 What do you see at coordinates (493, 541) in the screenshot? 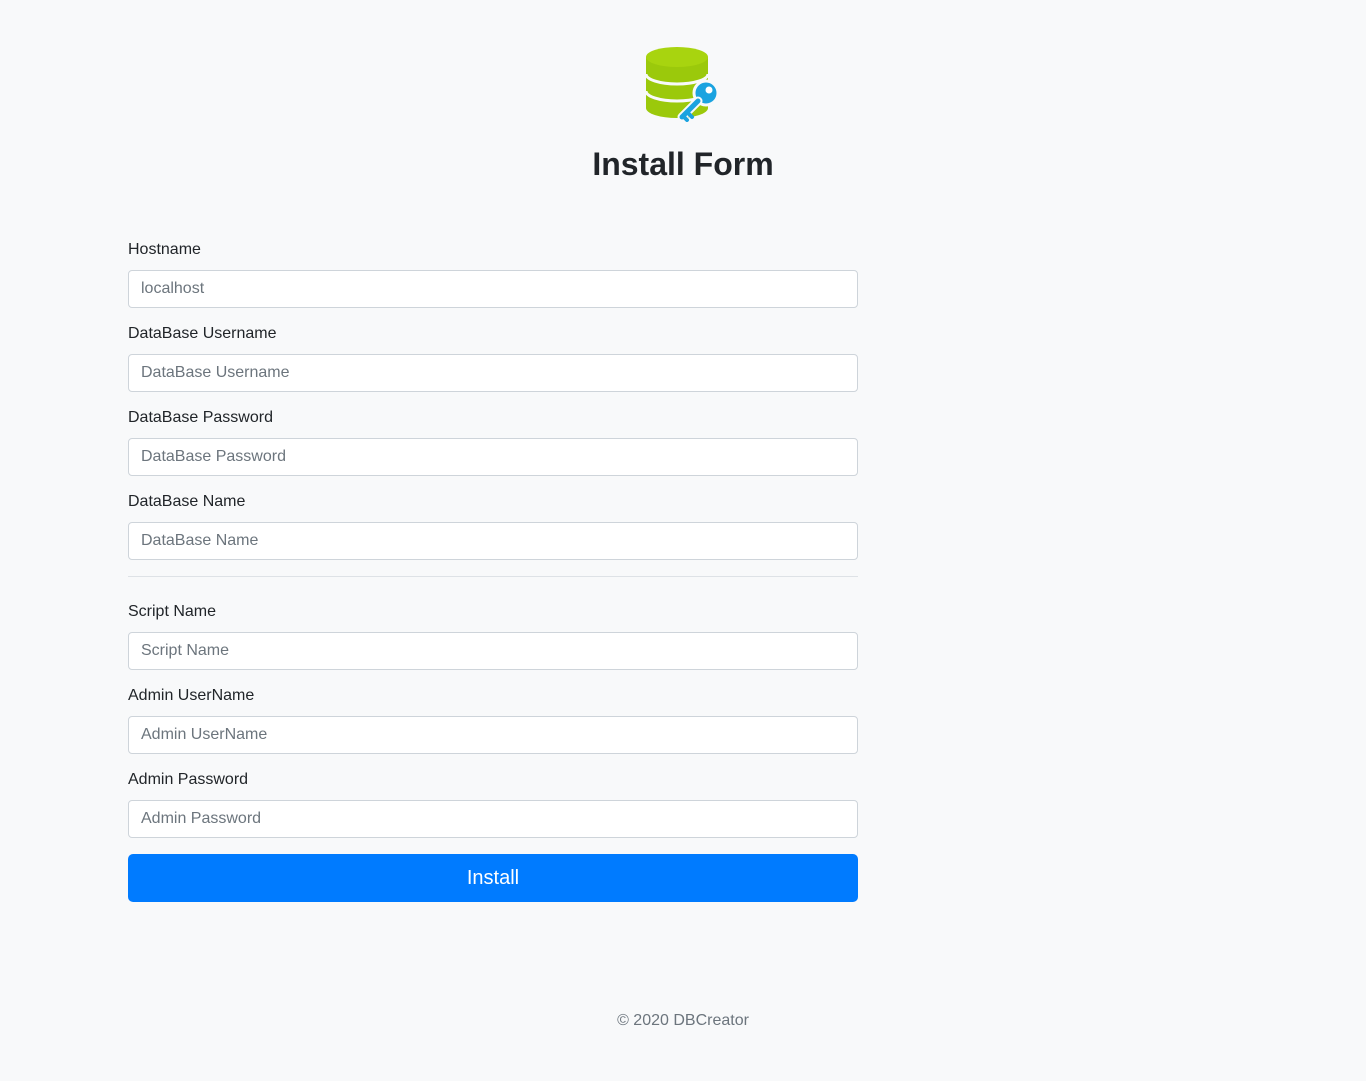
I see `db-name-input` at bounding box center [493, 541].